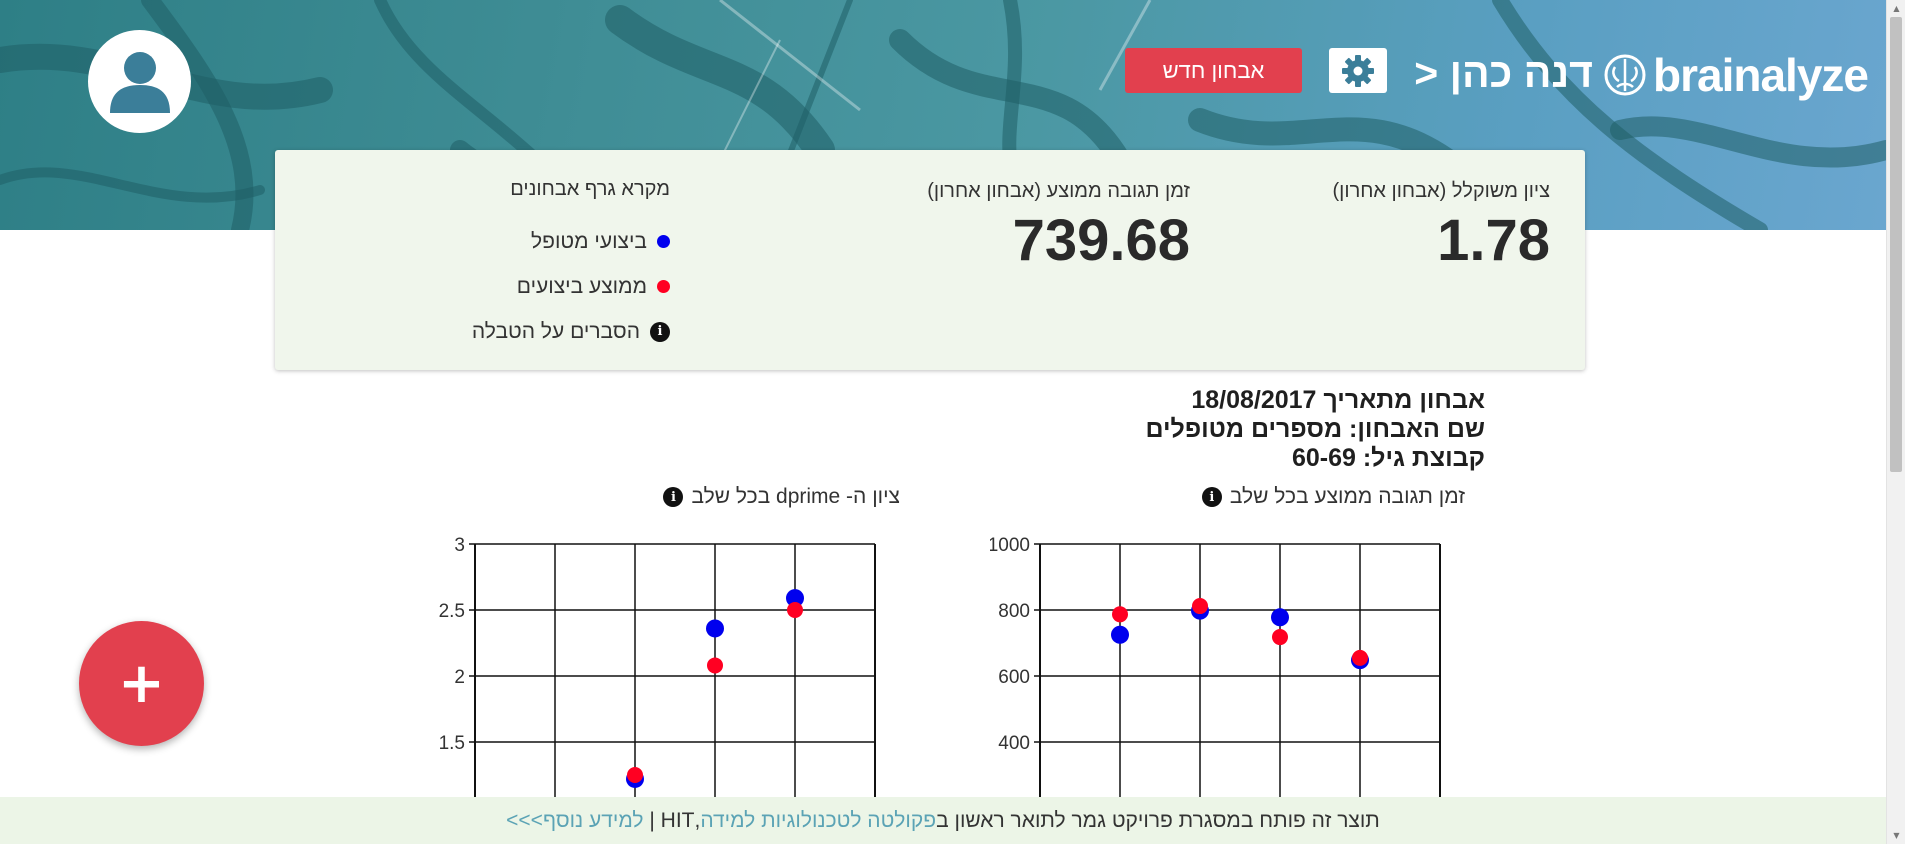  Describe the element at coordinates (1058, 191) in the screenshot. I see `avg-response-label: זמן תגובה ממוצע (אבחון אחרון)` at that location.